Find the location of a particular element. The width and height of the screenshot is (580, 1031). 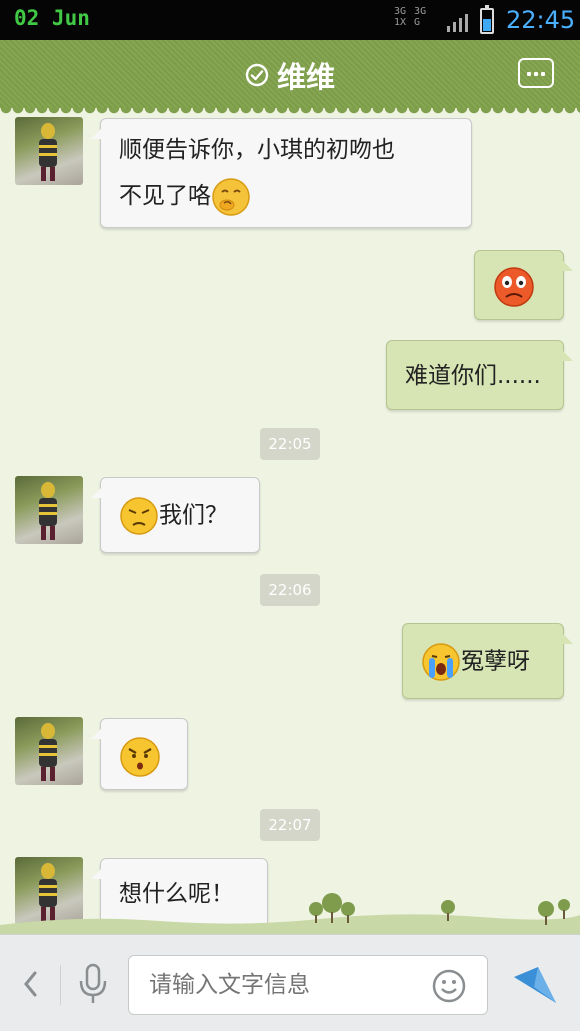

microphone-icon is located at coordinates (93, 984).